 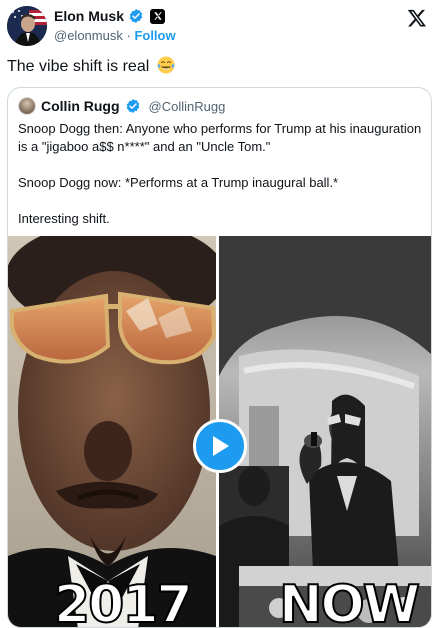 What do you see at coordinates (187, 106) in the screenshot?
I see `quoted-author-handle: @CollinRugg` at bounding box center [187, 106].